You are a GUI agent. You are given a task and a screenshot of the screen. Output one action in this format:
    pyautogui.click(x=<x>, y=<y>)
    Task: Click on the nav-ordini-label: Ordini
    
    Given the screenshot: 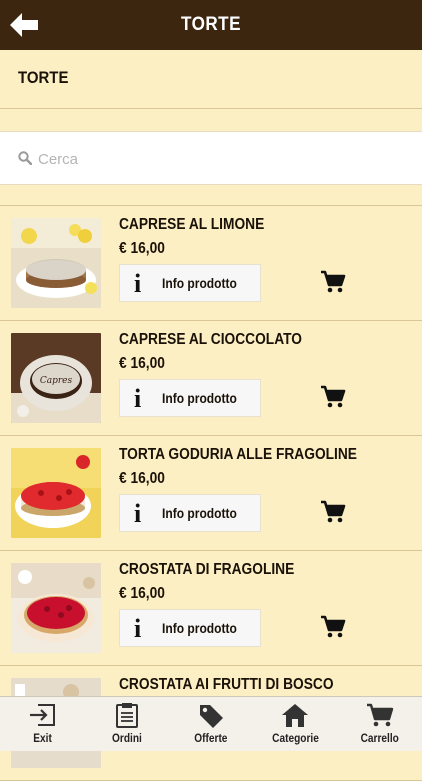 What is the action you would take?
    pyautogui.click(x=126, y=739)
    